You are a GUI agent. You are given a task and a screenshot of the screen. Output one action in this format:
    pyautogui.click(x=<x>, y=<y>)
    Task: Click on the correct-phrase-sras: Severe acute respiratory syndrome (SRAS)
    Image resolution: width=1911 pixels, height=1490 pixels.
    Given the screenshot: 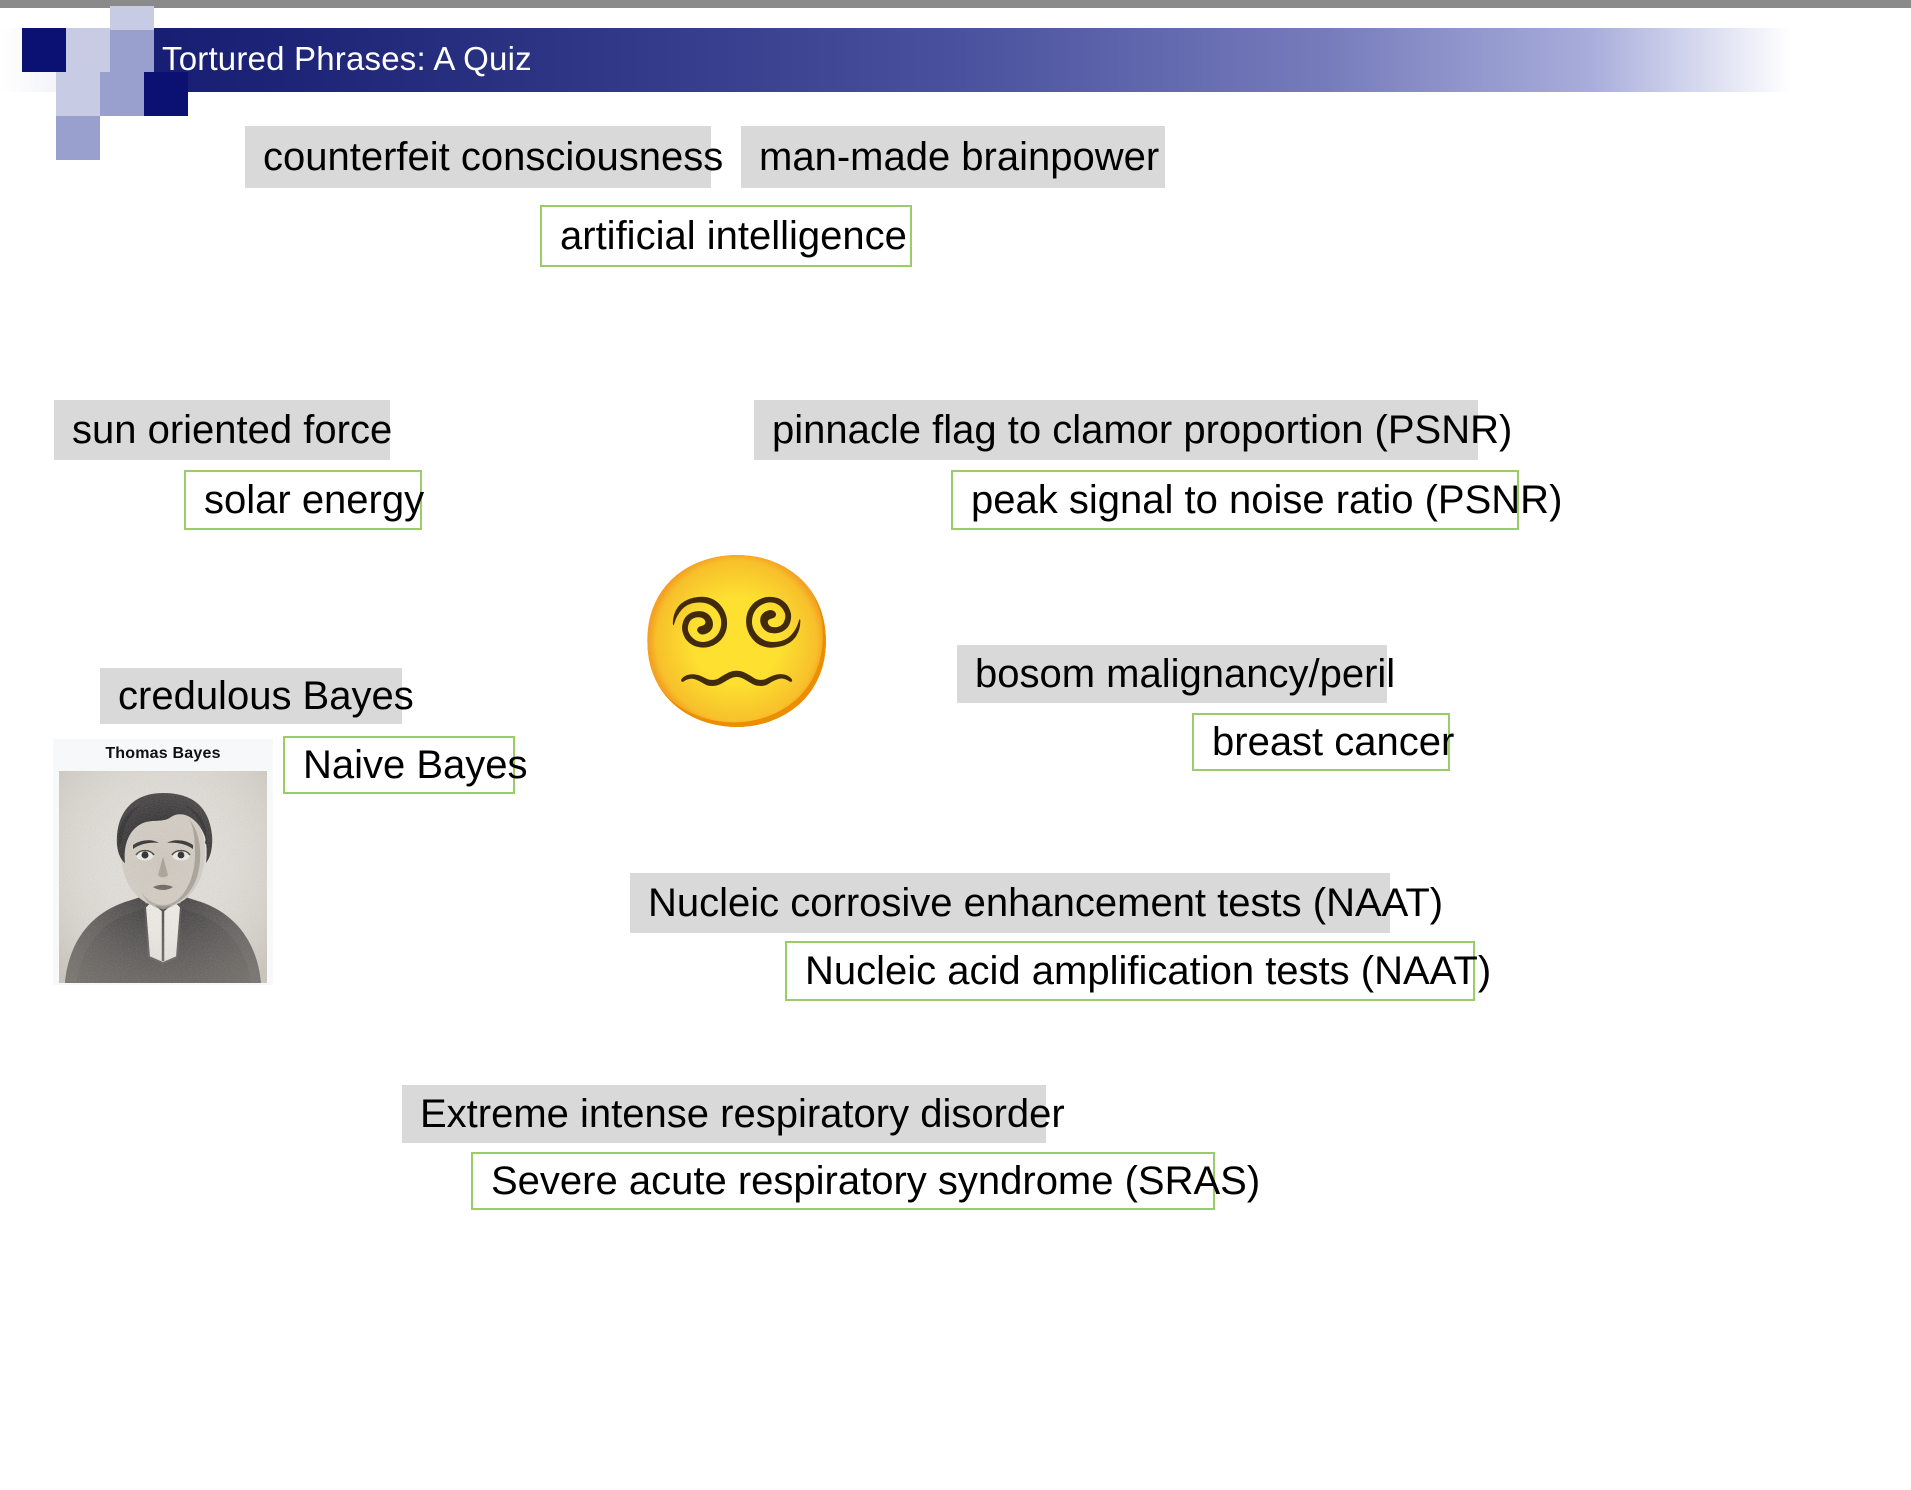 What is the action you would take?
    pyautogui.click(x=865, y=1181)
    